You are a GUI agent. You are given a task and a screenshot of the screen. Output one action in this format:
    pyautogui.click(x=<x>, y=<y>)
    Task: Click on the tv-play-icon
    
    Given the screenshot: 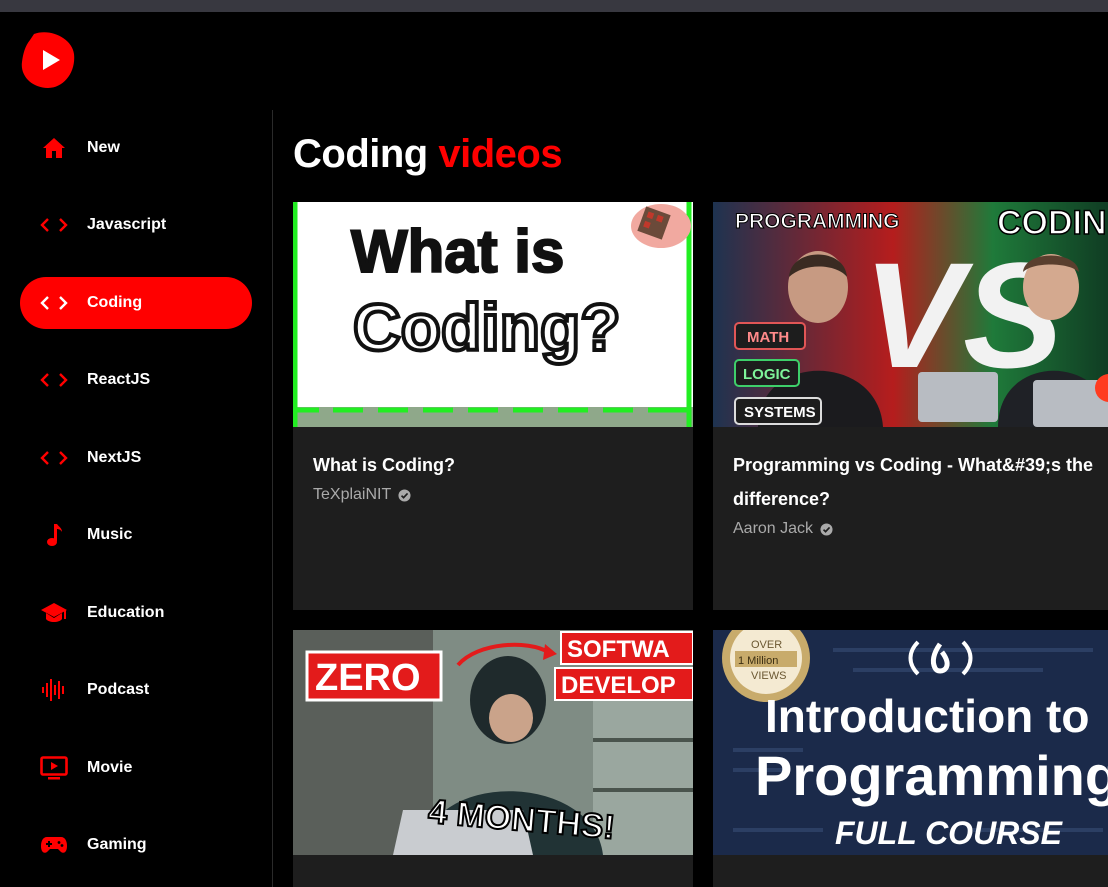 What is the action you would take?
    pyautogui.click(x=54, y=768)
    